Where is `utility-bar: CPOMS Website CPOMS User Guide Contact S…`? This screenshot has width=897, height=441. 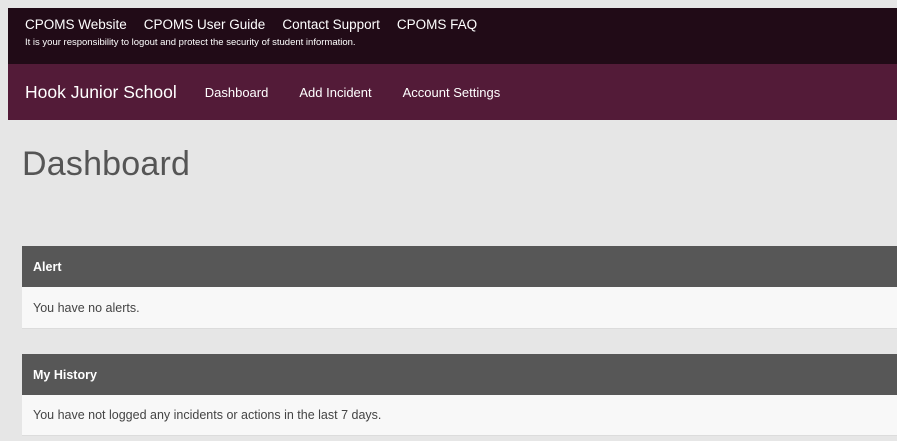 utility-bar: CPOMS Website CPOMS User Guide Contact S… is located at coordinates (452, 36).